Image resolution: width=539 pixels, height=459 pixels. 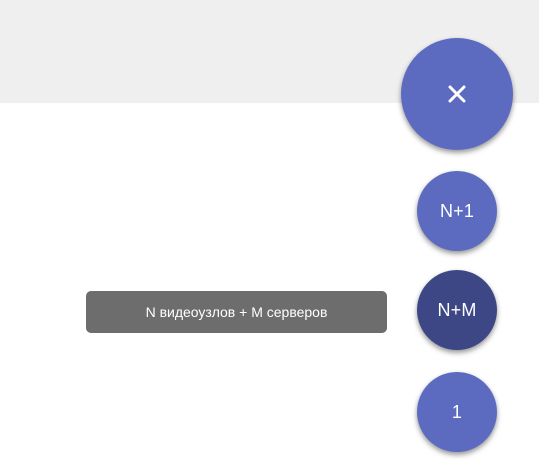 What do you see at coordinates (236, 312) in the screenshot?
I see `action-tooltip: N видеоузлов + M серверов` at bounding box center [236, 312].